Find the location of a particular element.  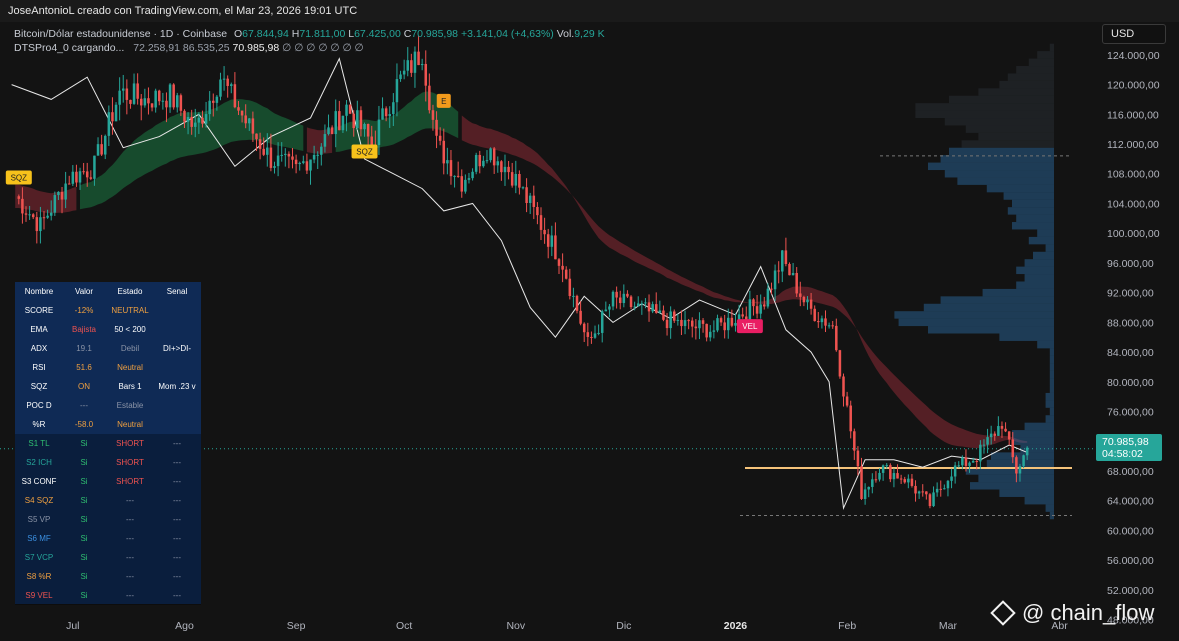

table-cell: 51.6 is located at coordinates (84, 367).